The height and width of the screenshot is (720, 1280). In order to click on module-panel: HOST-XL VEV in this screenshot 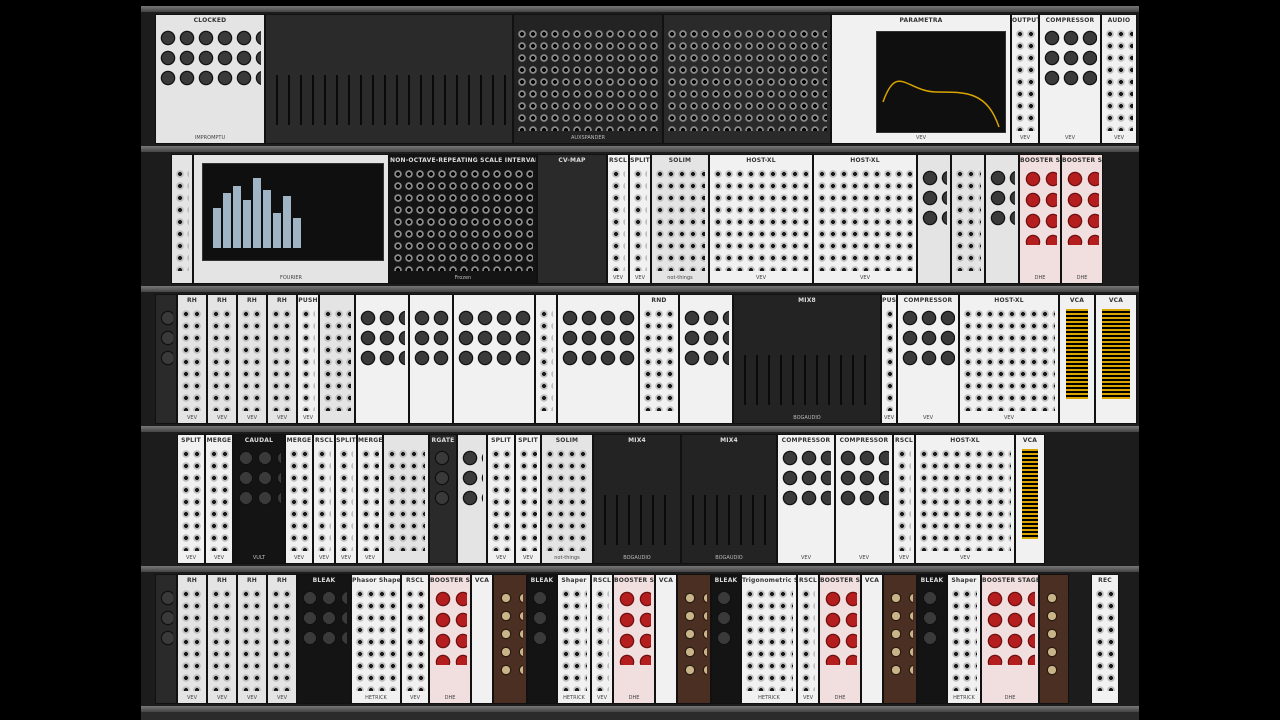, I will do `click(761, 219)`.